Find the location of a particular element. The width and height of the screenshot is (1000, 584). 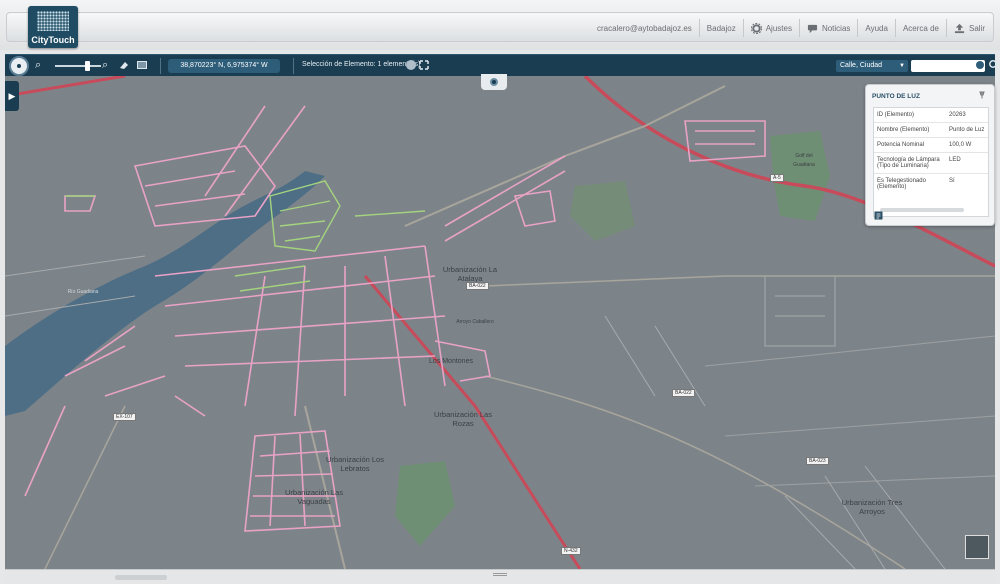

info-row: ID (Elemento) 20263 is located at coordinates (931, 115).